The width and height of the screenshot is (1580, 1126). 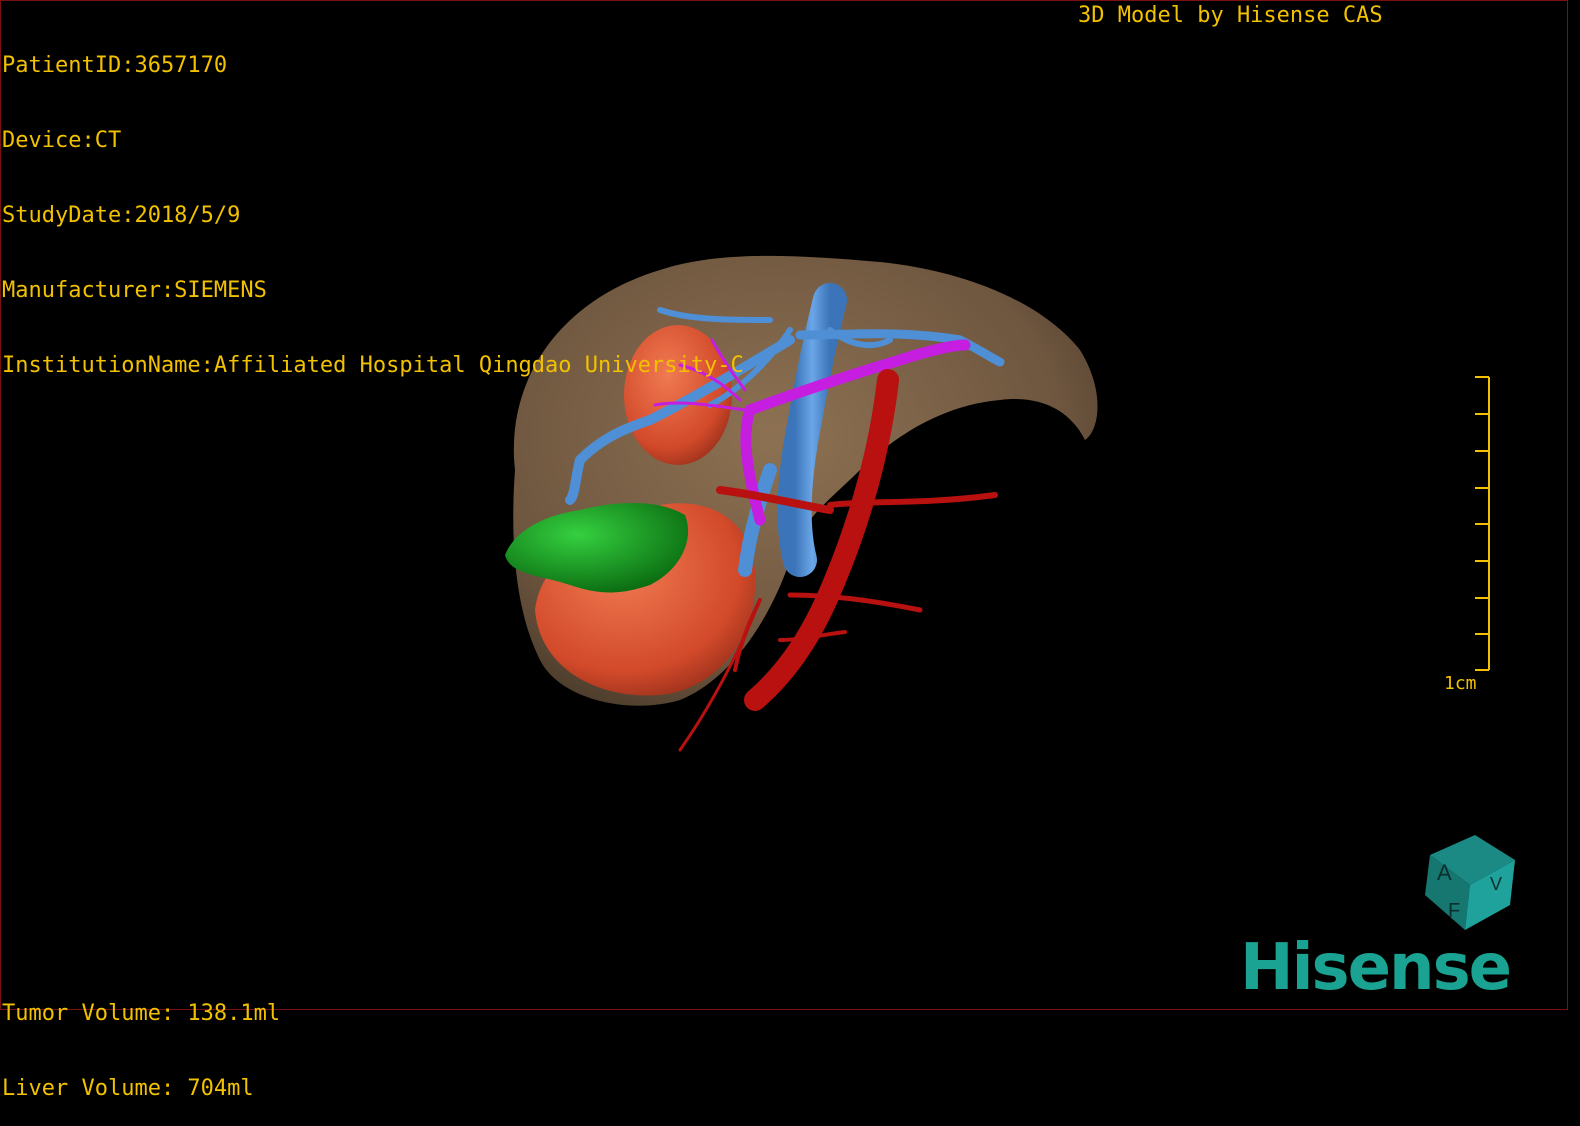 I want to click on scale-bar-label: 1cm, so click(x=1460, y=683).